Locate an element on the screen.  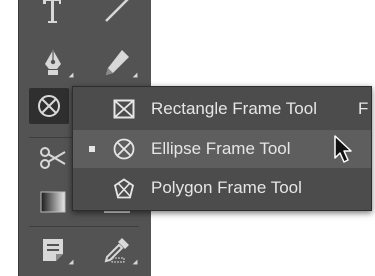
note-icon is located at coordinates (53, 250).